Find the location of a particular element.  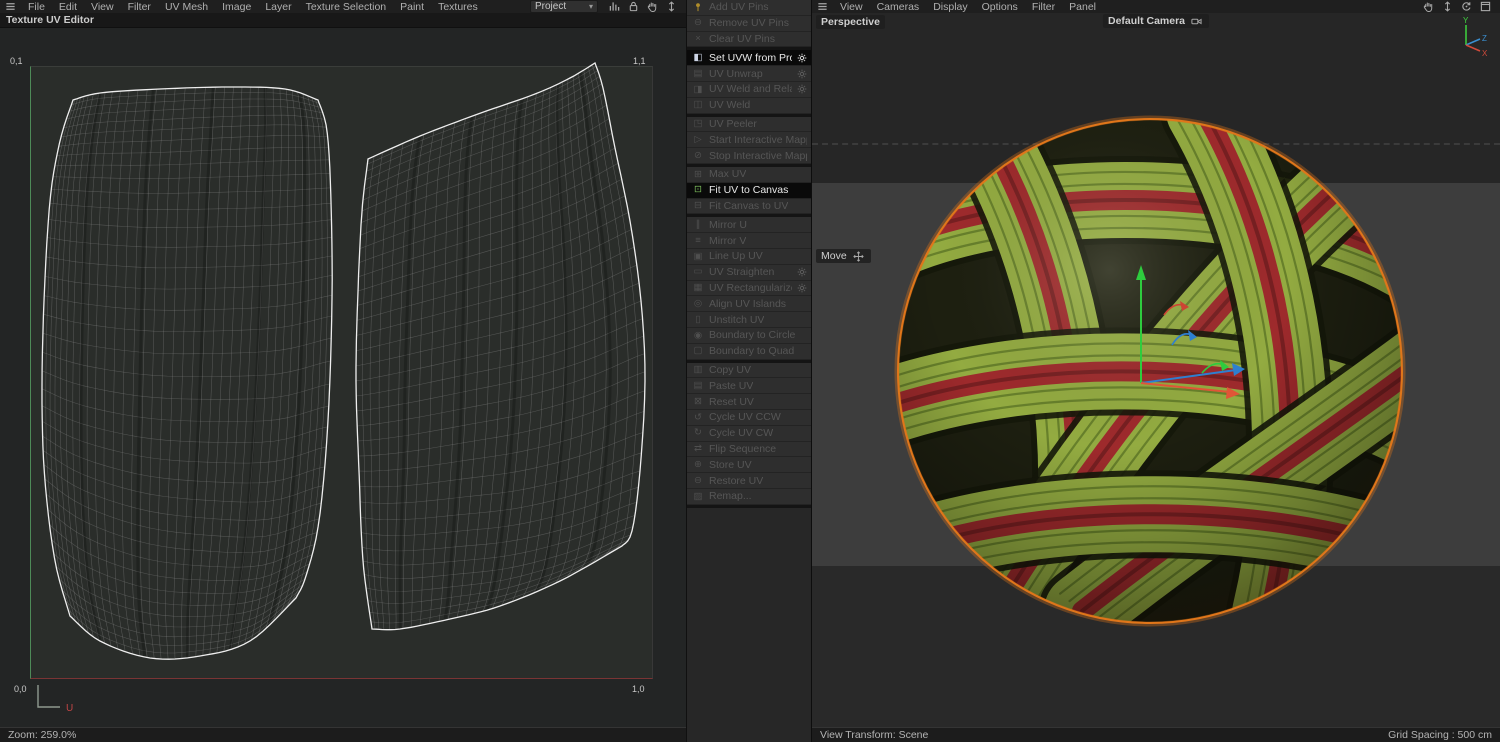

command-label: UV Straighten is located at coordinates (742, 272).